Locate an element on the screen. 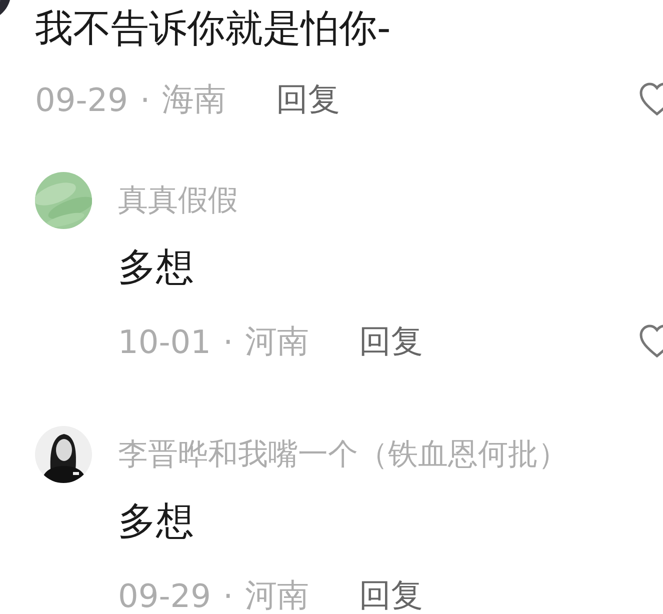 Image resolution: width=663 pixels, height=614 pixels. comment-location: 海南 is located at coordinates (194, 99).